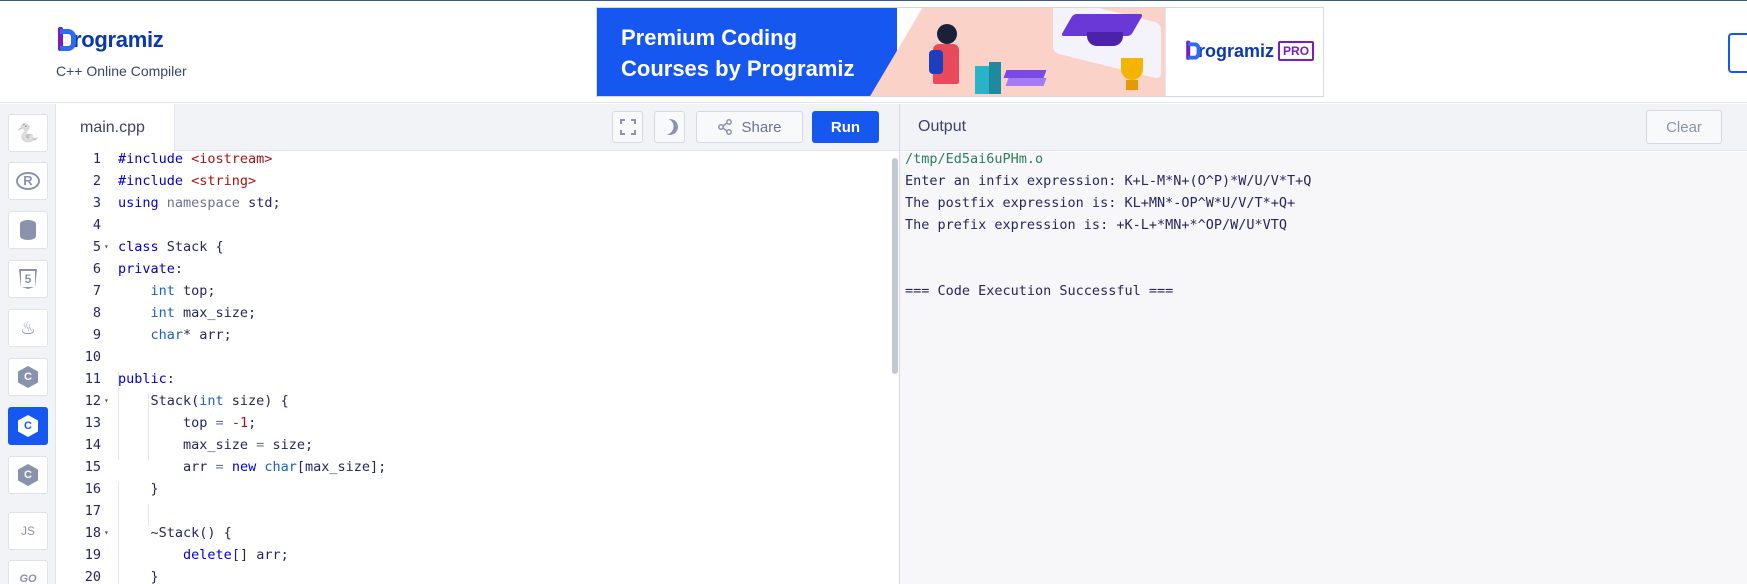 This screenshot has width=1747, height=584. I want to click on line-number: 6, so click(96, 269).